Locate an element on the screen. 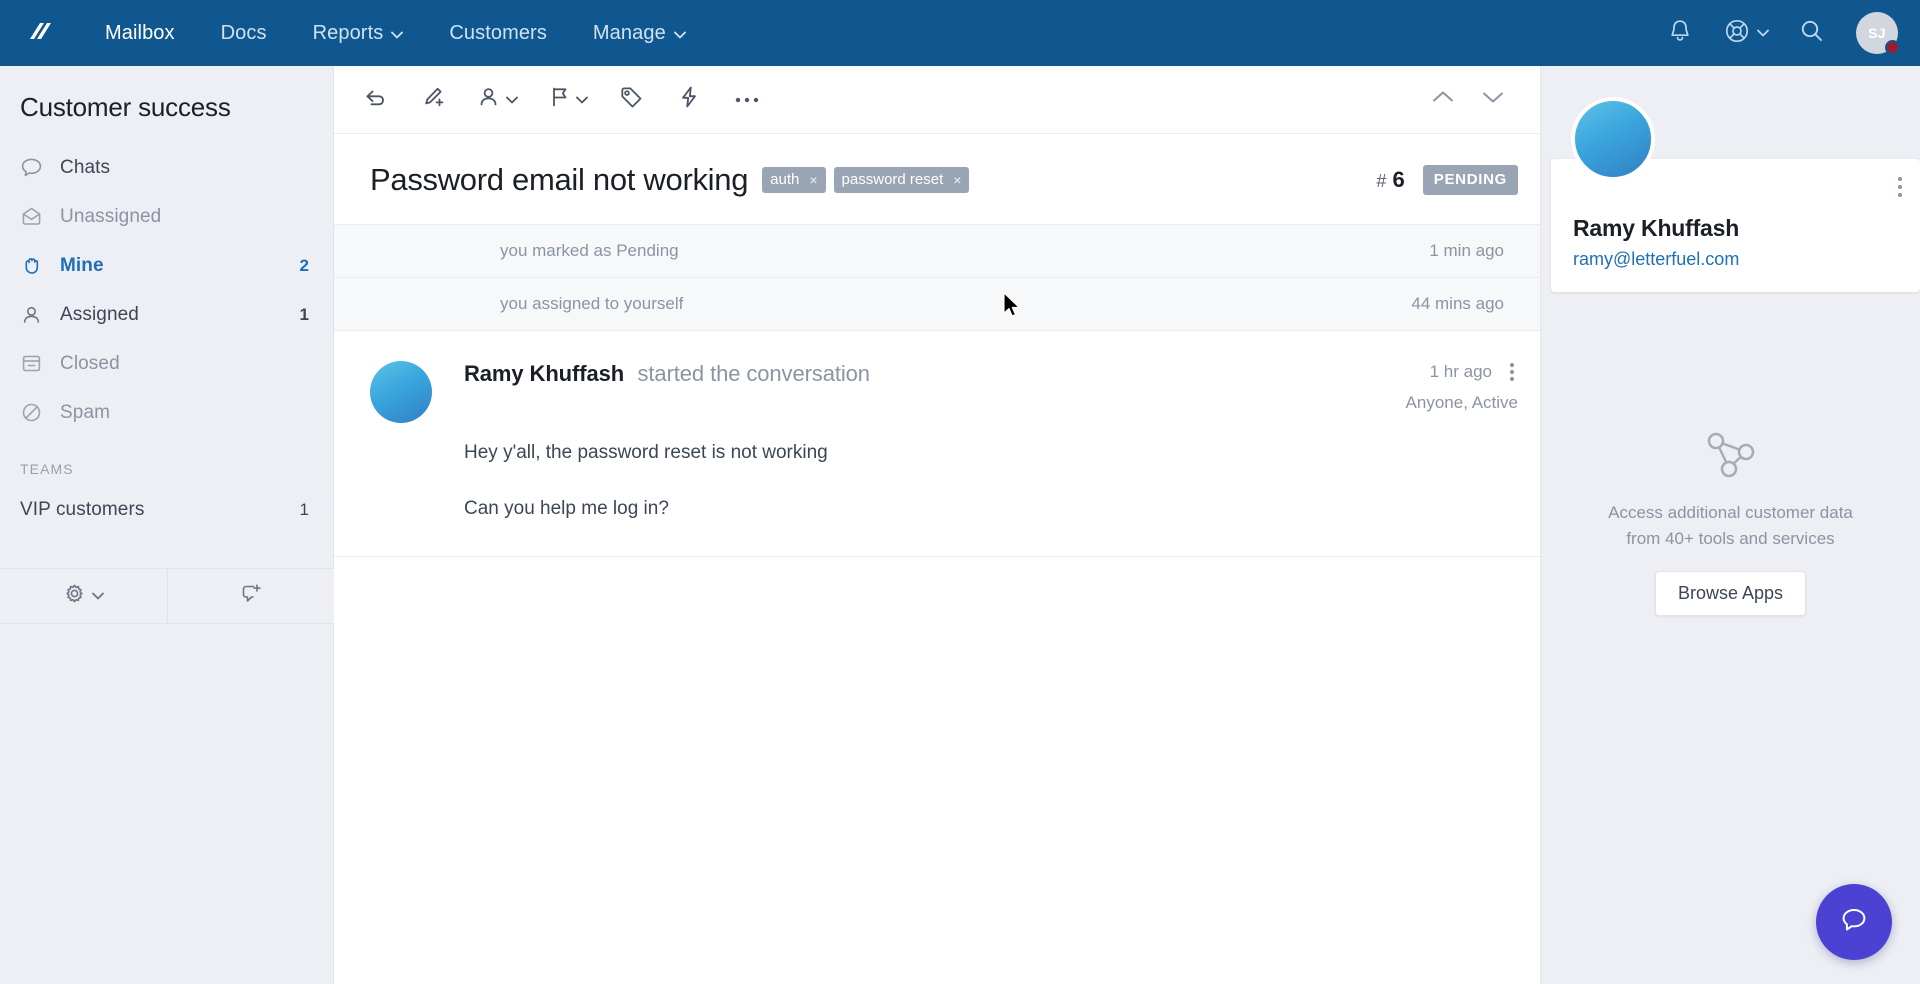  tag-icon is located at coordinates (631, 100).